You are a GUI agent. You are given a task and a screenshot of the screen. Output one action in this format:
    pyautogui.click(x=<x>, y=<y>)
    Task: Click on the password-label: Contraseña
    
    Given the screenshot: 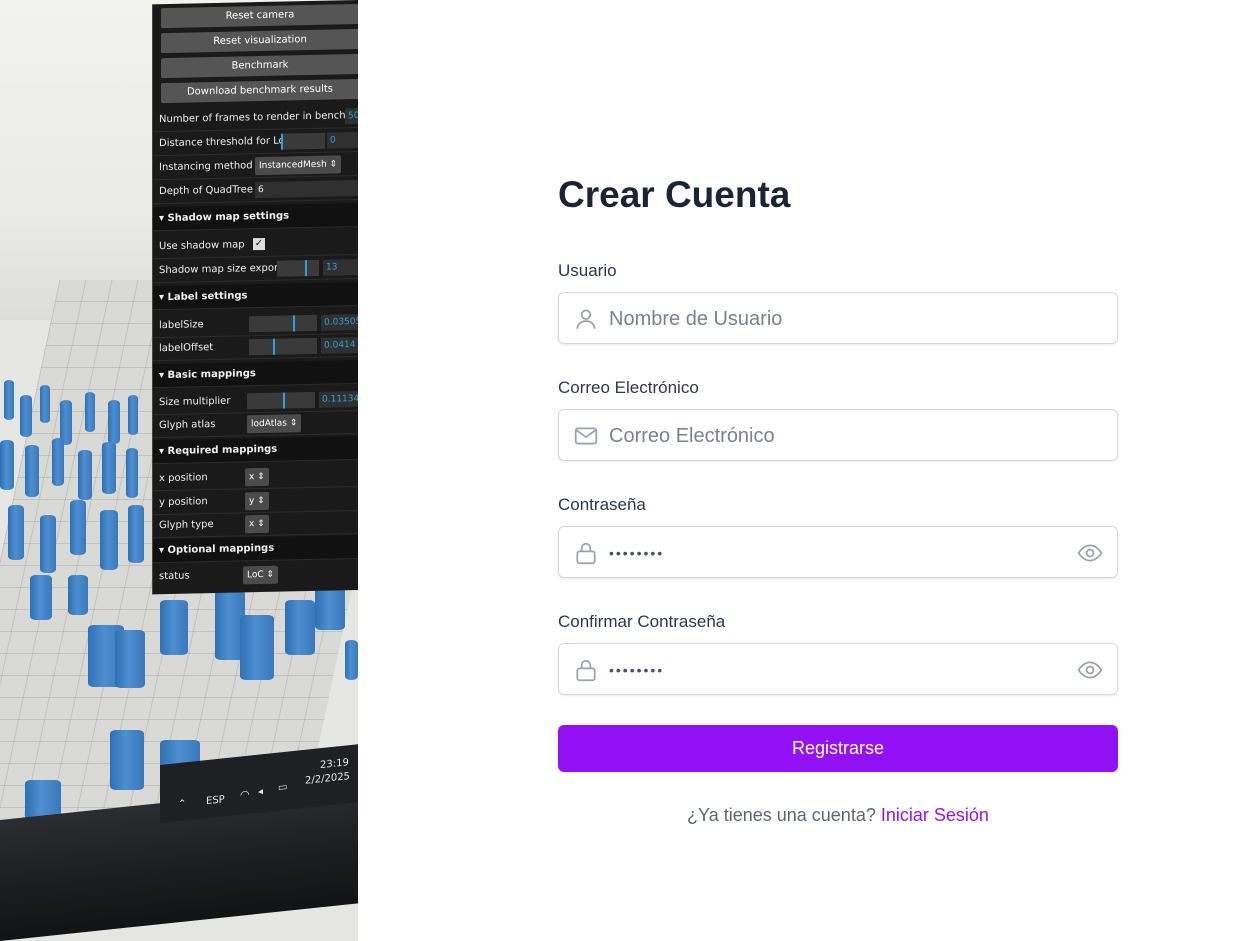 What is the action you would take?
    pyautogui.click(x=602, y=504)
    